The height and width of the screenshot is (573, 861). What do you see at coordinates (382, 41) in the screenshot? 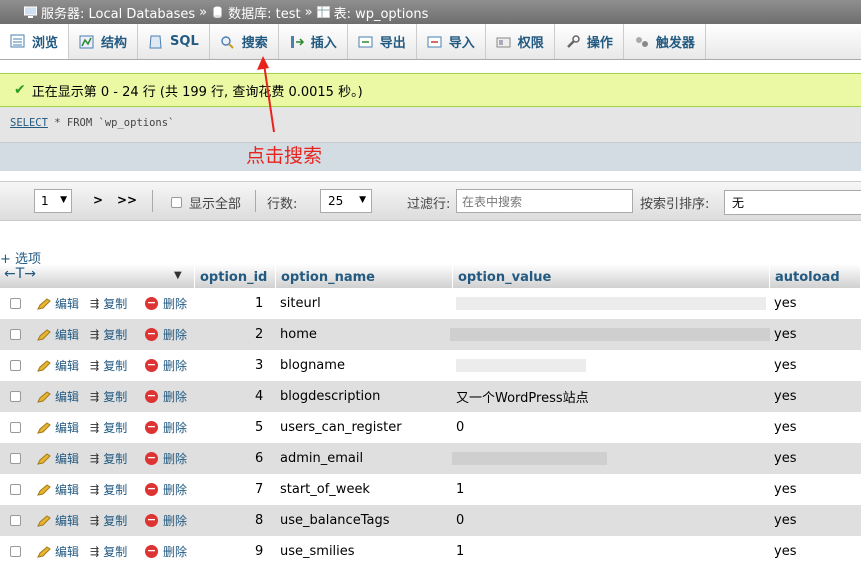
I see `tab-export: 导出` at bounding box center [382, 41].